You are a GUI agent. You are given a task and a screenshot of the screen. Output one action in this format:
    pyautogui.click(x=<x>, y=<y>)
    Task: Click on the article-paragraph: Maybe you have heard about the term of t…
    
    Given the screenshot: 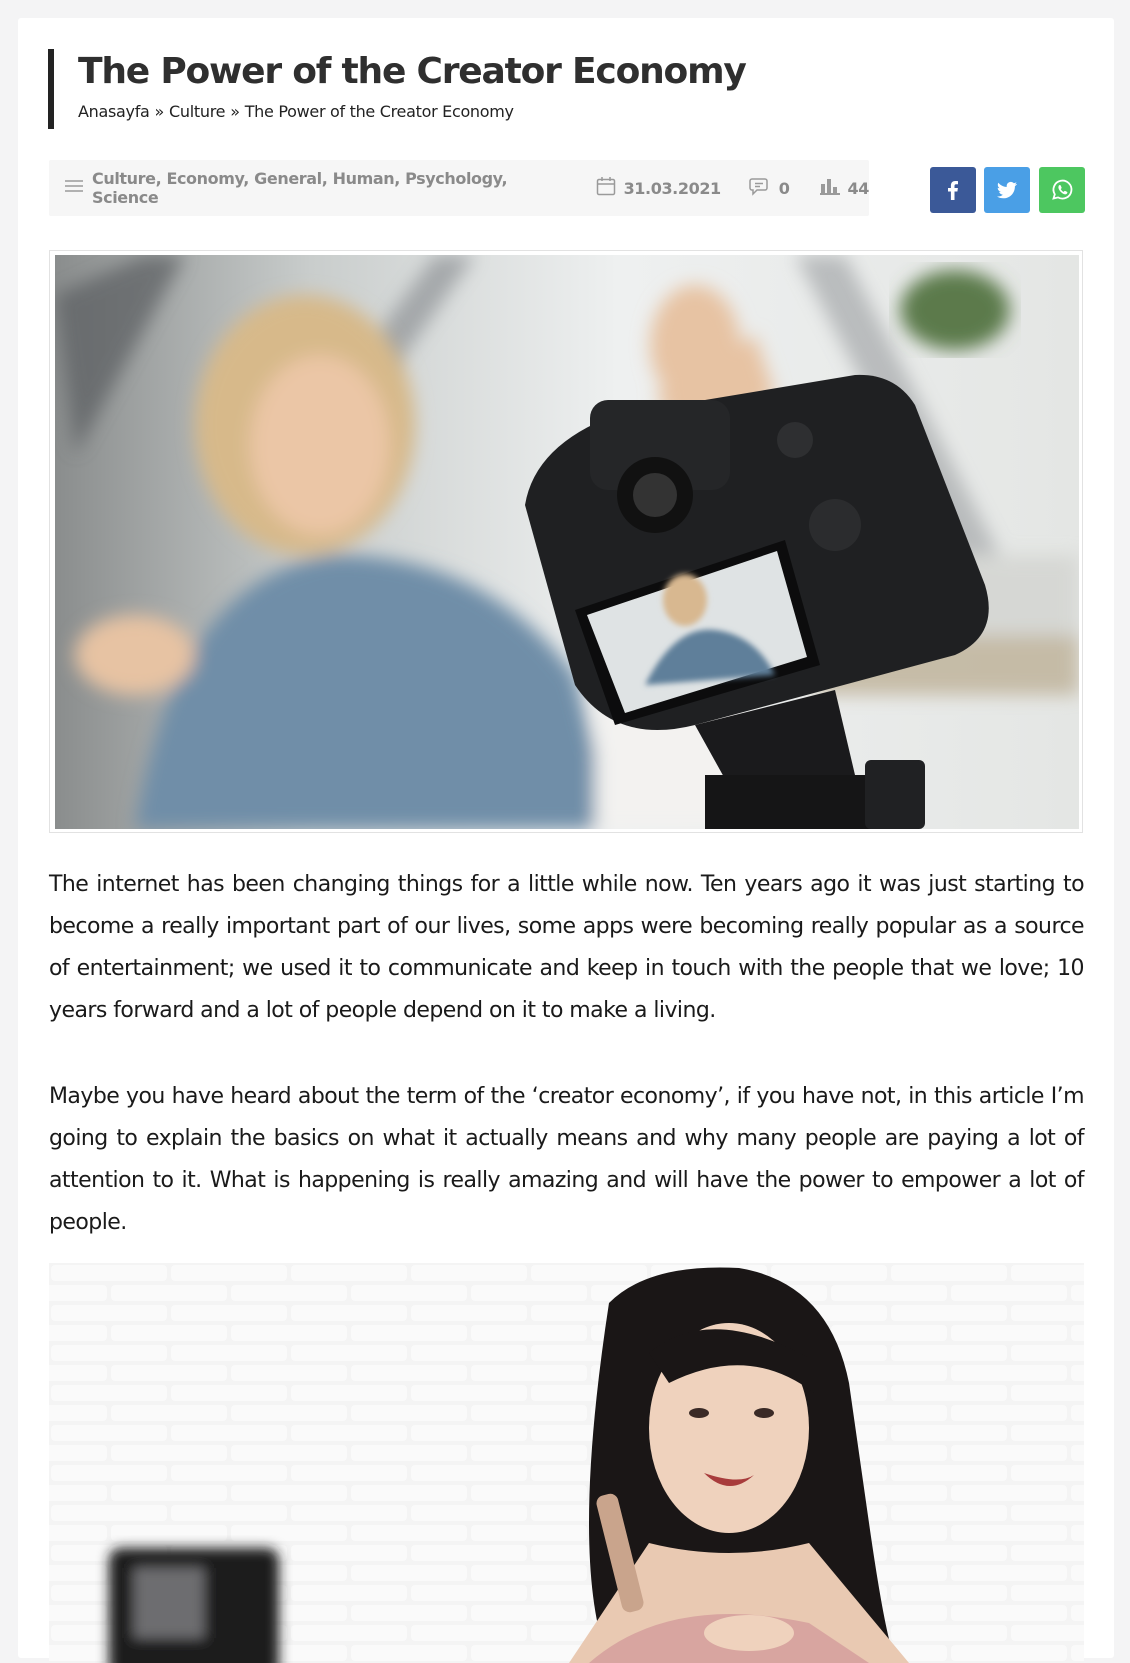 What is the action you would take?
    pyautogui.click(x=567, y=1159)
    